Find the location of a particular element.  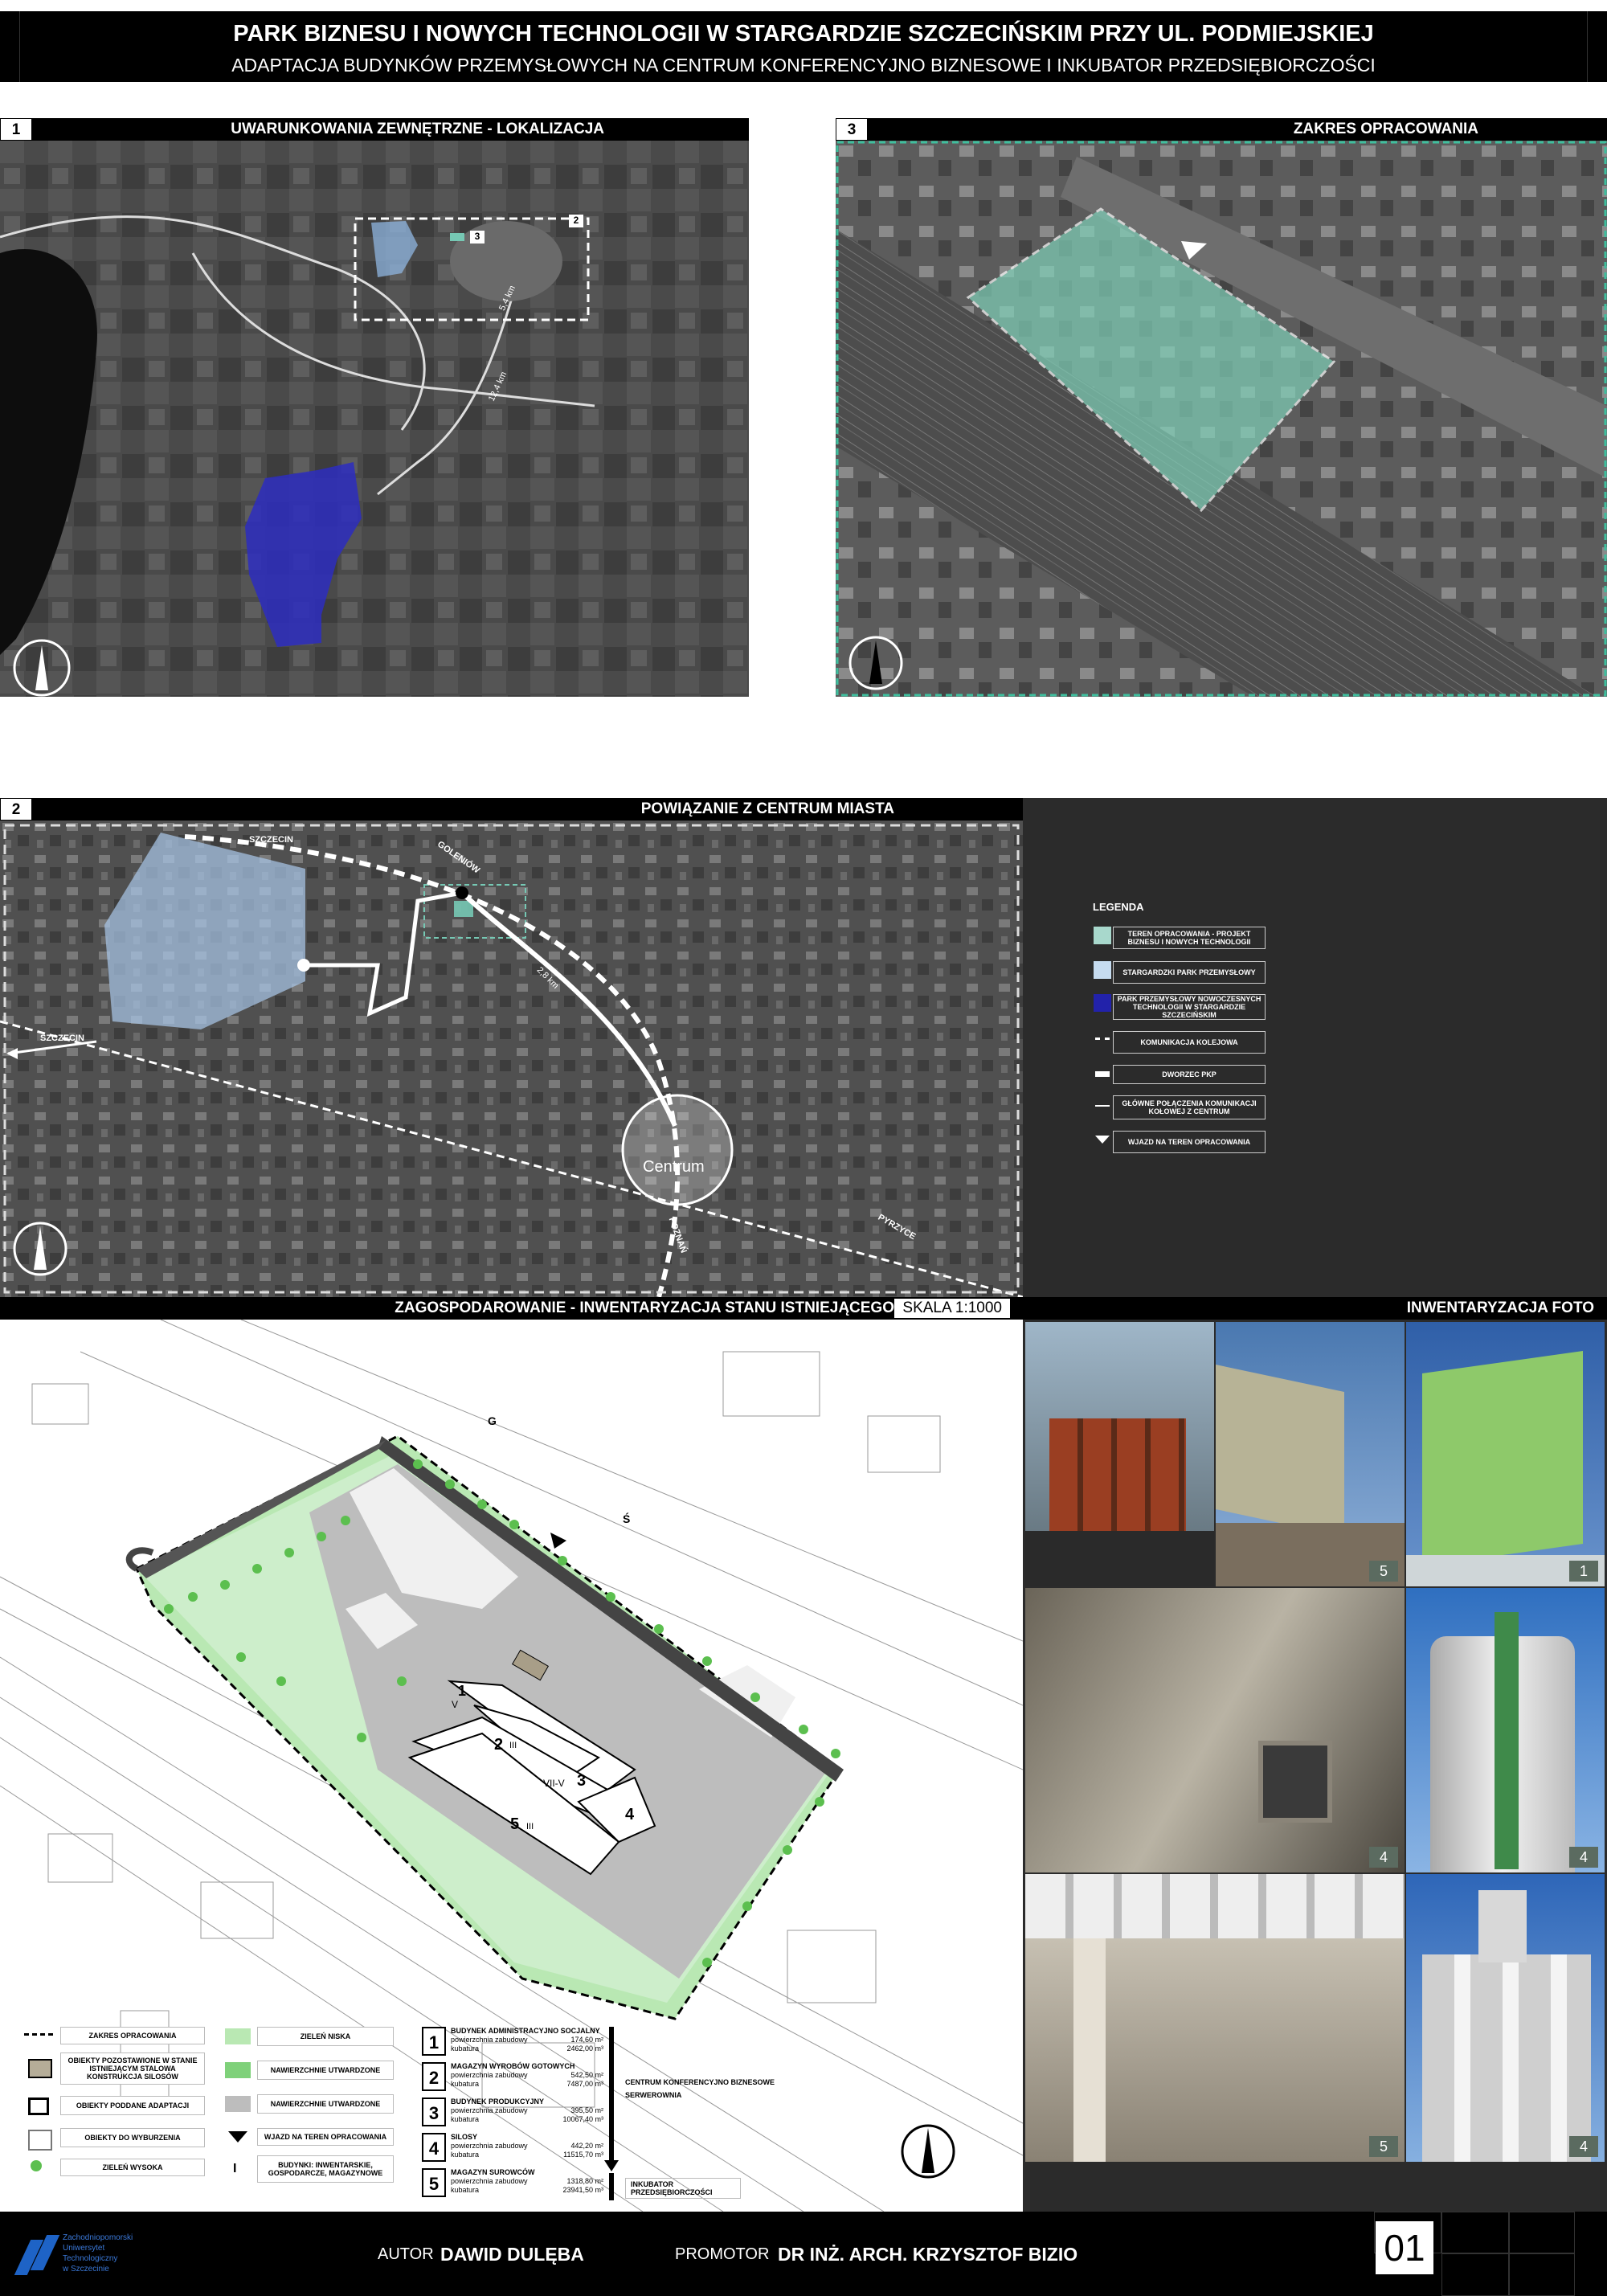

building-row-1-area-label: powierzchnia zabudowy is located at coordinates (490, 2040).